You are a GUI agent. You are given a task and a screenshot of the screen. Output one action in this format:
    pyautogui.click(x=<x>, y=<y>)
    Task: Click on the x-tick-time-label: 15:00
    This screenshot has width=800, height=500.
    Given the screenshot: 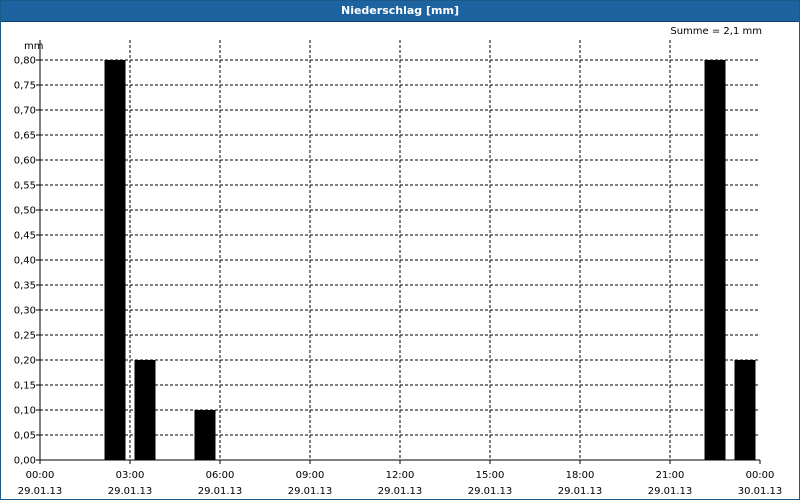 What is the action you would take?
    pyautogui.click(x=490, y=475)
    